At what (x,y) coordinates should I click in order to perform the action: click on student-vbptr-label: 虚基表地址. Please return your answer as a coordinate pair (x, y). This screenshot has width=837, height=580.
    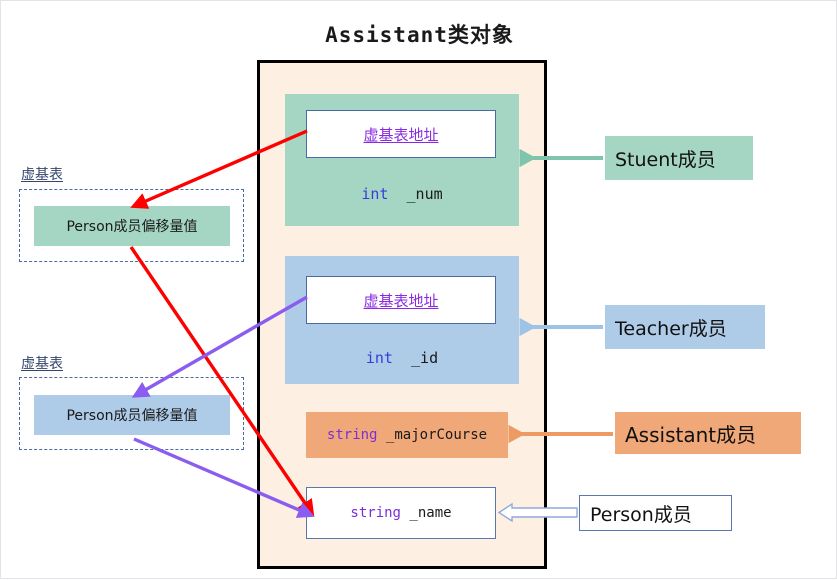
    Looking at the image, I should click on (401, 134).